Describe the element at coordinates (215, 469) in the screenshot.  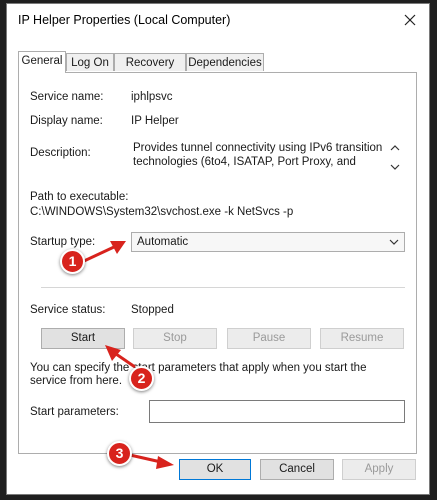
I see `ok-button: OK` at that location.